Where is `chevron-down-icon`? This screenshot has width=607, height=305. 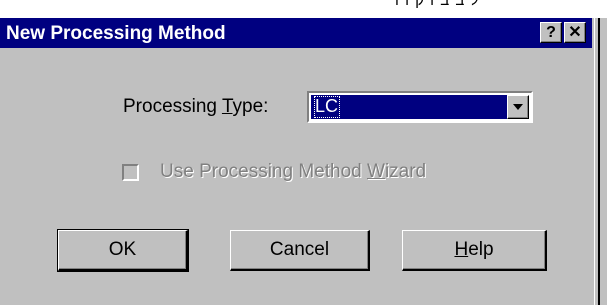 chevron-down-icon is located at coordinates (518, 107).